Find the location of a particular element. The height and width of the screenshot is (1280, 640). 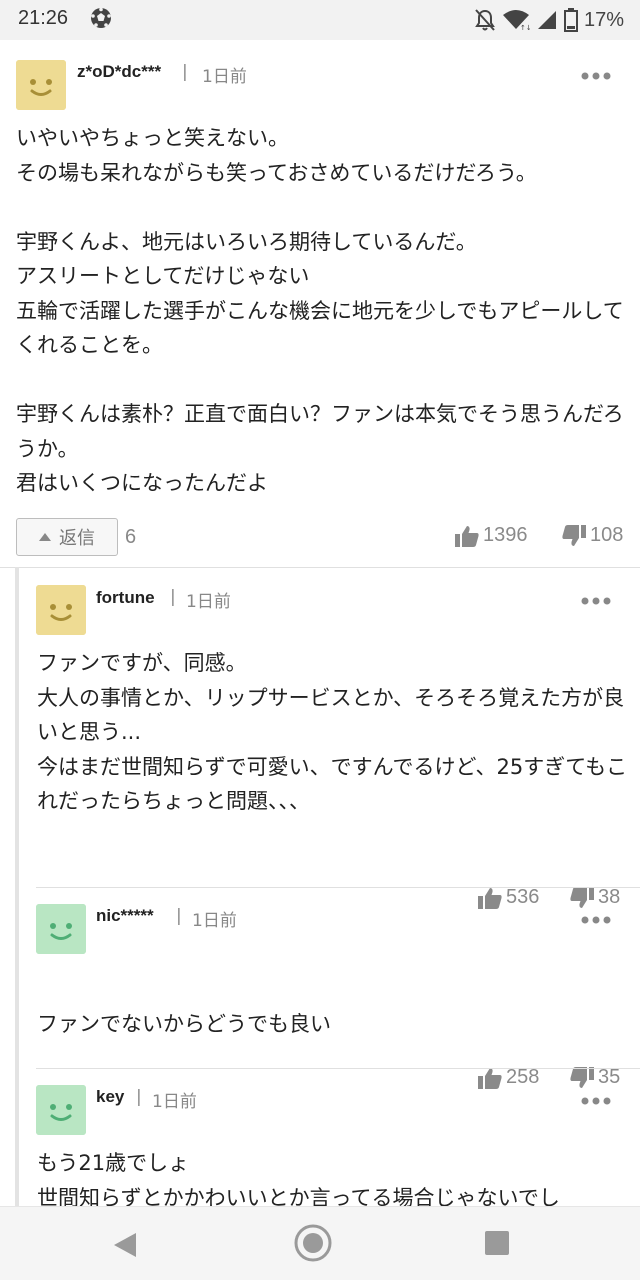

reply-button: 返信 is located at coordinates (67, 537).